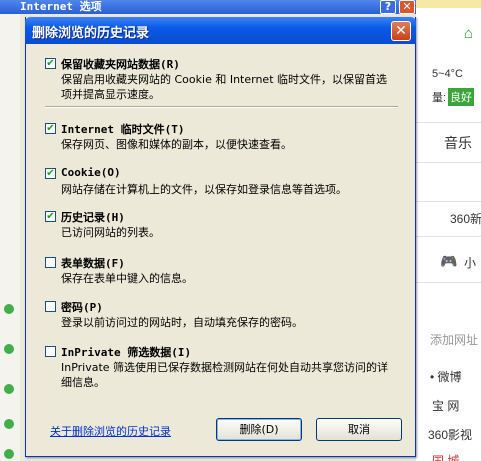 The width and height of the screenshot is (481, 461). What do you see at coordinates (448, 261) in the screenshot?
I see `gamepad-icon: 🎮` at bounding box center [448, 261].